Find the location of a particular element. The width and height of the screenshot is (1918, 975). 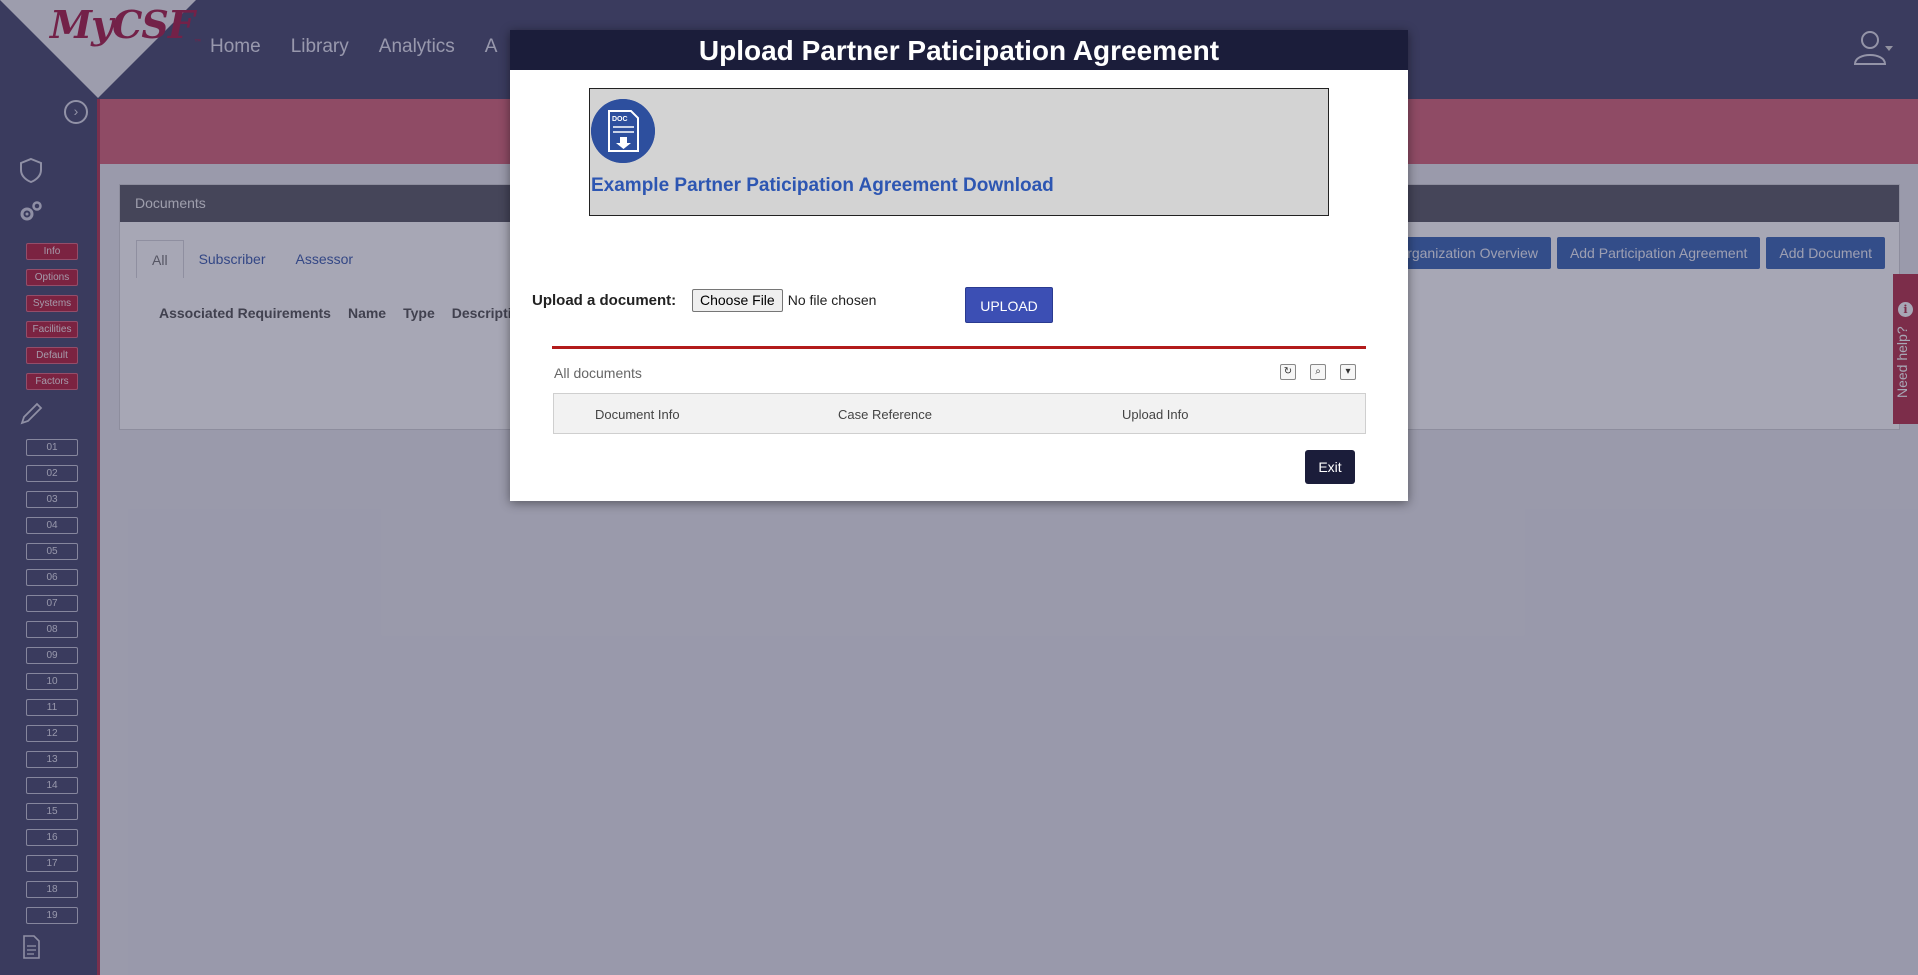

col-case-reference: Case Reference is located at coordinates (885, 414).